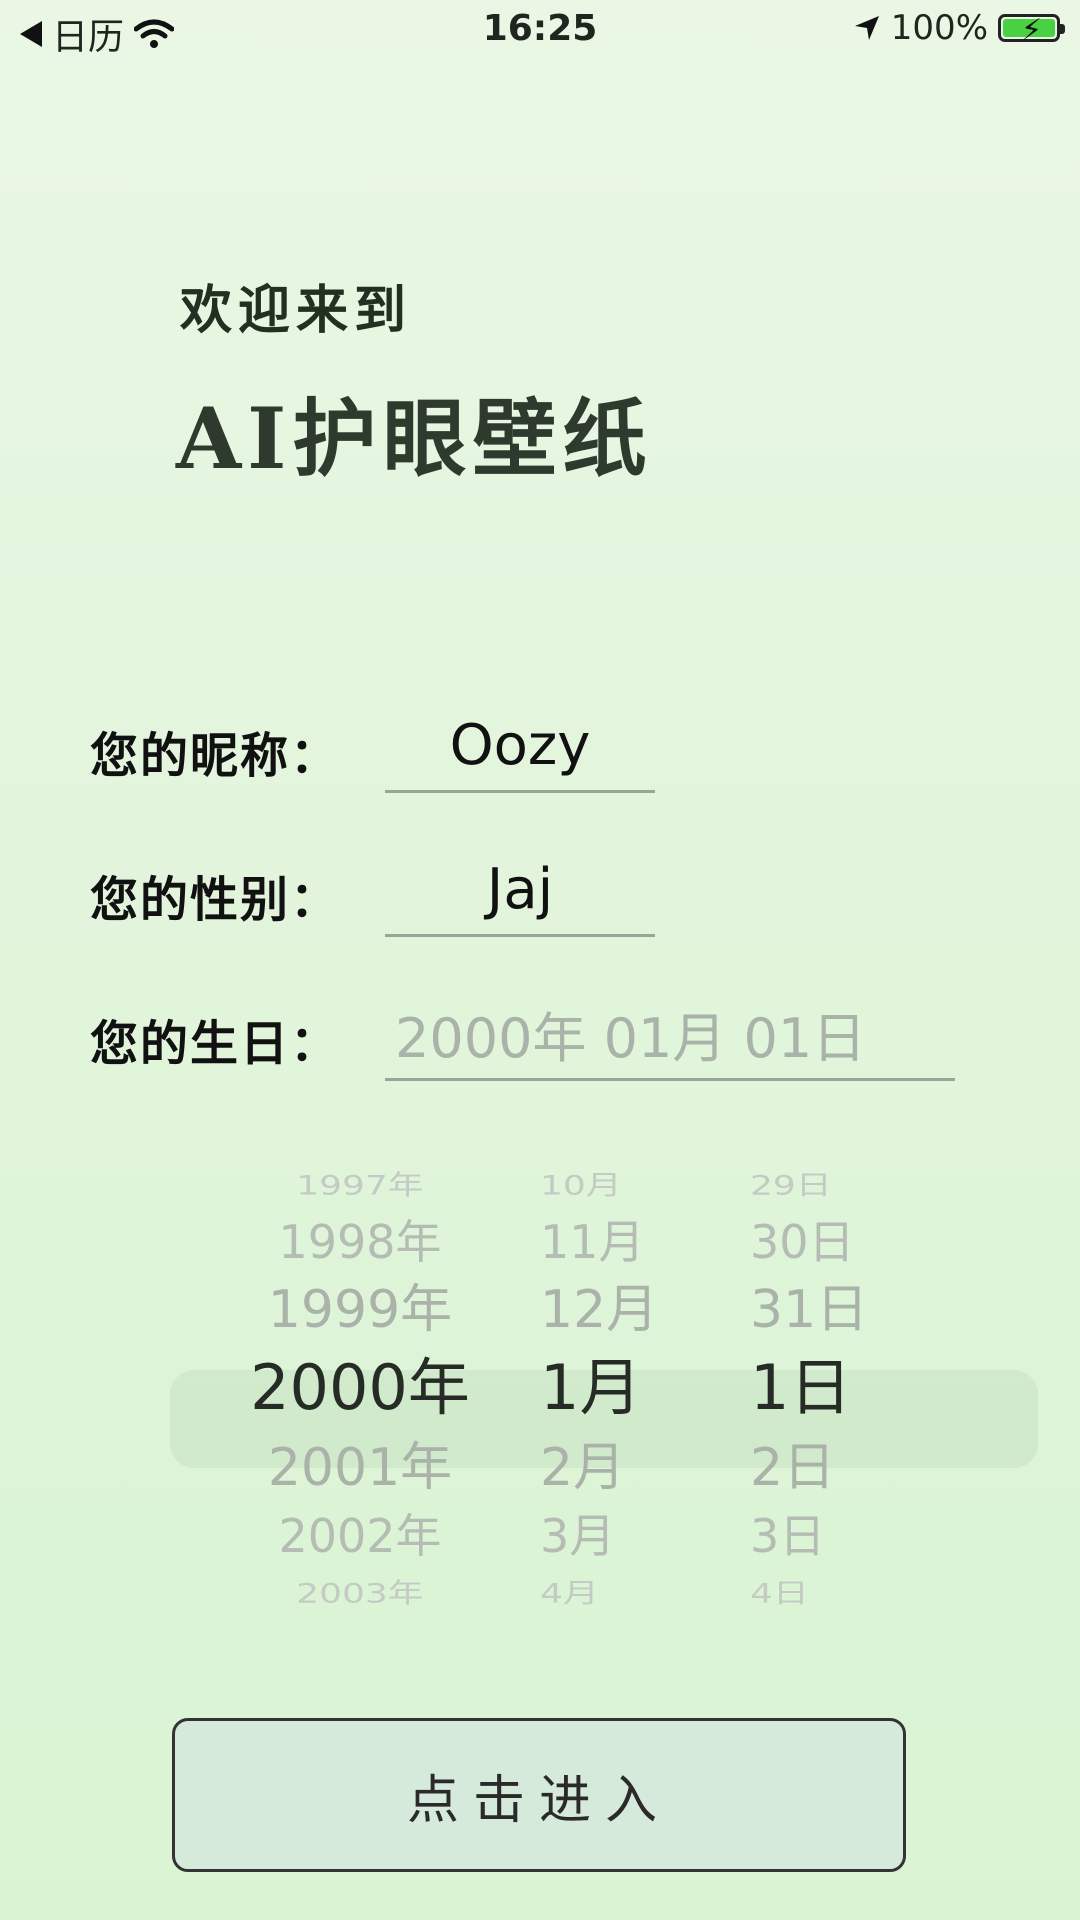 This screenshot has width=1080, height=1920. Describe the element at coordinates (520, 890) in the screenshot. I see `gender-input: Jaj` at that location.